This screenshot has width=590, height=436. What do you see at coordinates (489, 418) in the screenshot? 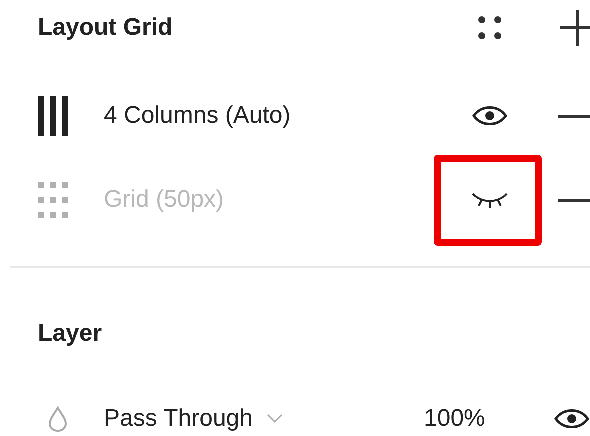
I see `opacity-value: 100%` at bounding box center [489, 418].